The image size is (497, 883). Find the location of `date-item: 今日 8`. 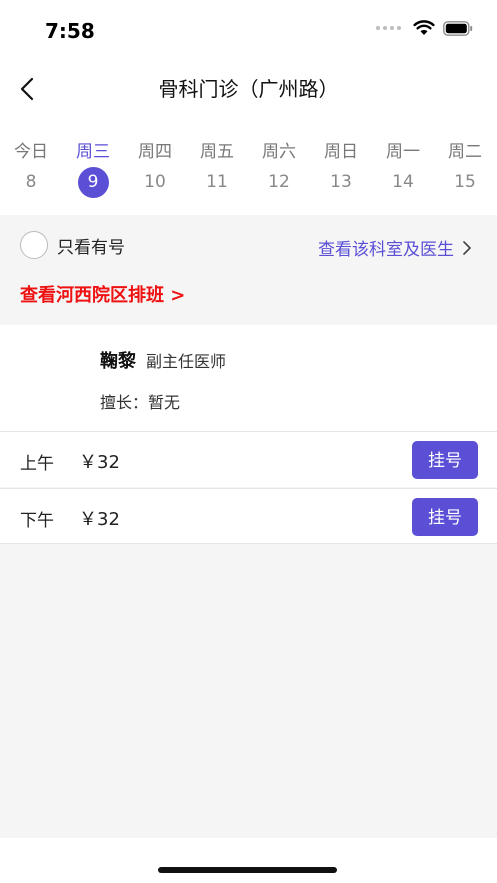

date-item: 今日 8 is located at coordinates (31, 158).